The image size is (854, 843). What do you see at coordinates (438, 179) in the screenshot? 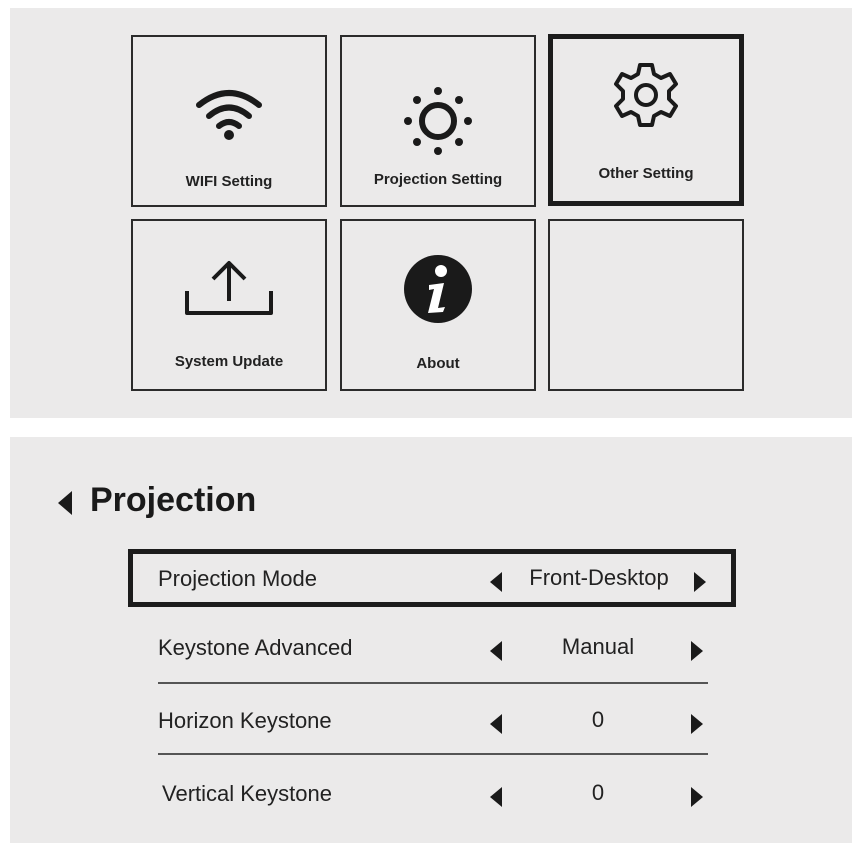
I see `tile-label: Projection Setting` at bounding box center [438, 179].